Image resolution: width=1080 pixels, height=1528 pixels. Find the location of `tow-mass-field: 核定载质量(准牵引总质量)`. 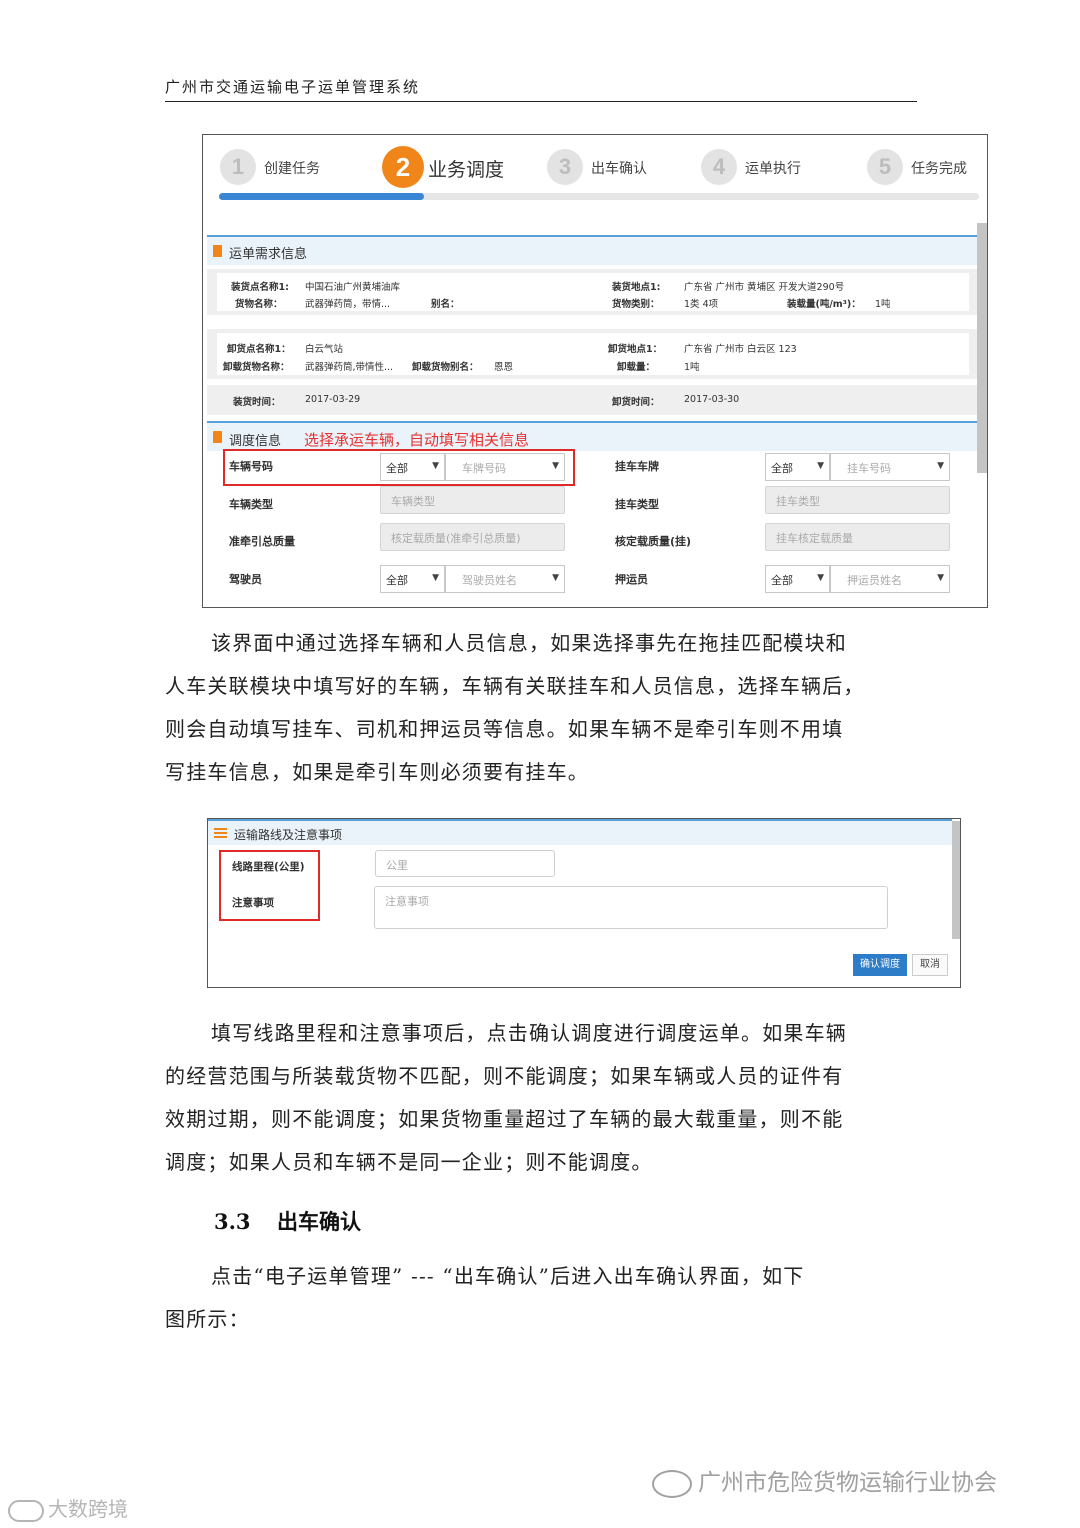

tow-mass-field: 核定载质量(准牵引总质量) is located at coordinates (472, 537).